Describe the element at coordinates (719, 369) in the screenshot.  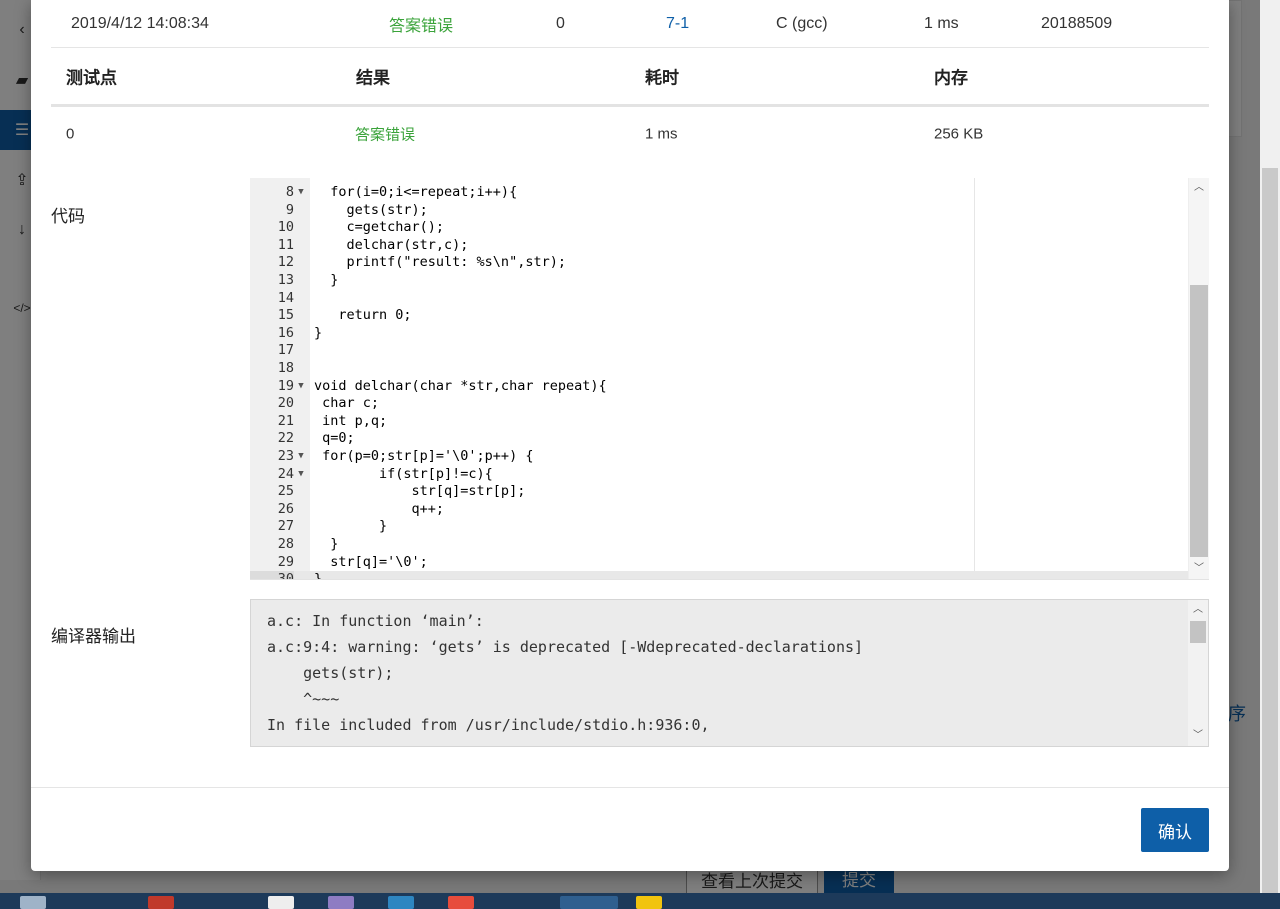
I see `code-line: 18` at that location.